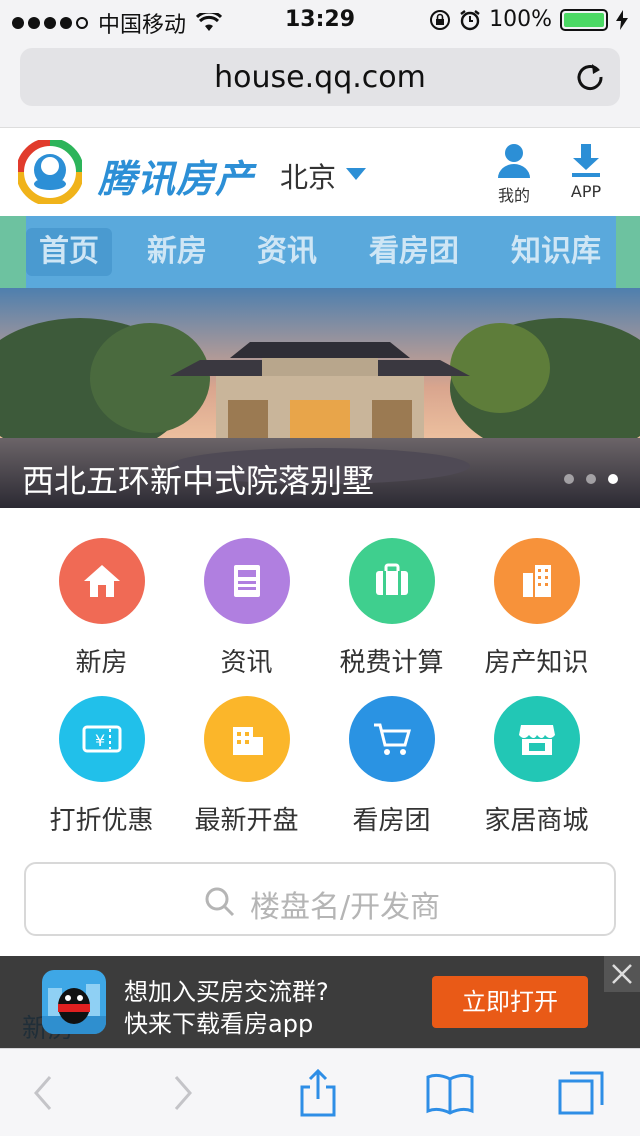 This screenshot has width=640, height=1136. I want to click on search-icon, so click(220, 902).